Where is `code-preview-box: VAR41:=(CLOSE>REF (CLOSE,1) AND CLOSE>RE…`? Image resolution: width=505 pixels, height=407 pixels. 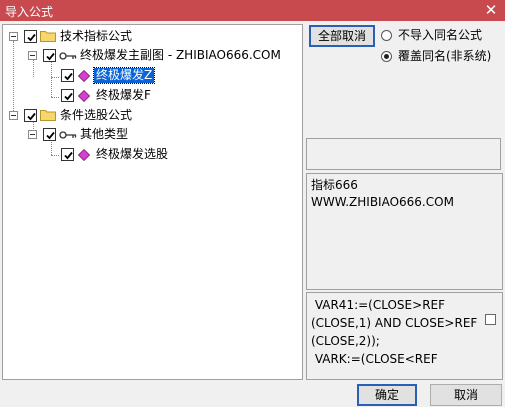
code-preview-box: VAR41:=(CLOSE>REF (CLOSE,1) AND CLOSE>RE… is located at coordinates (404, 336).